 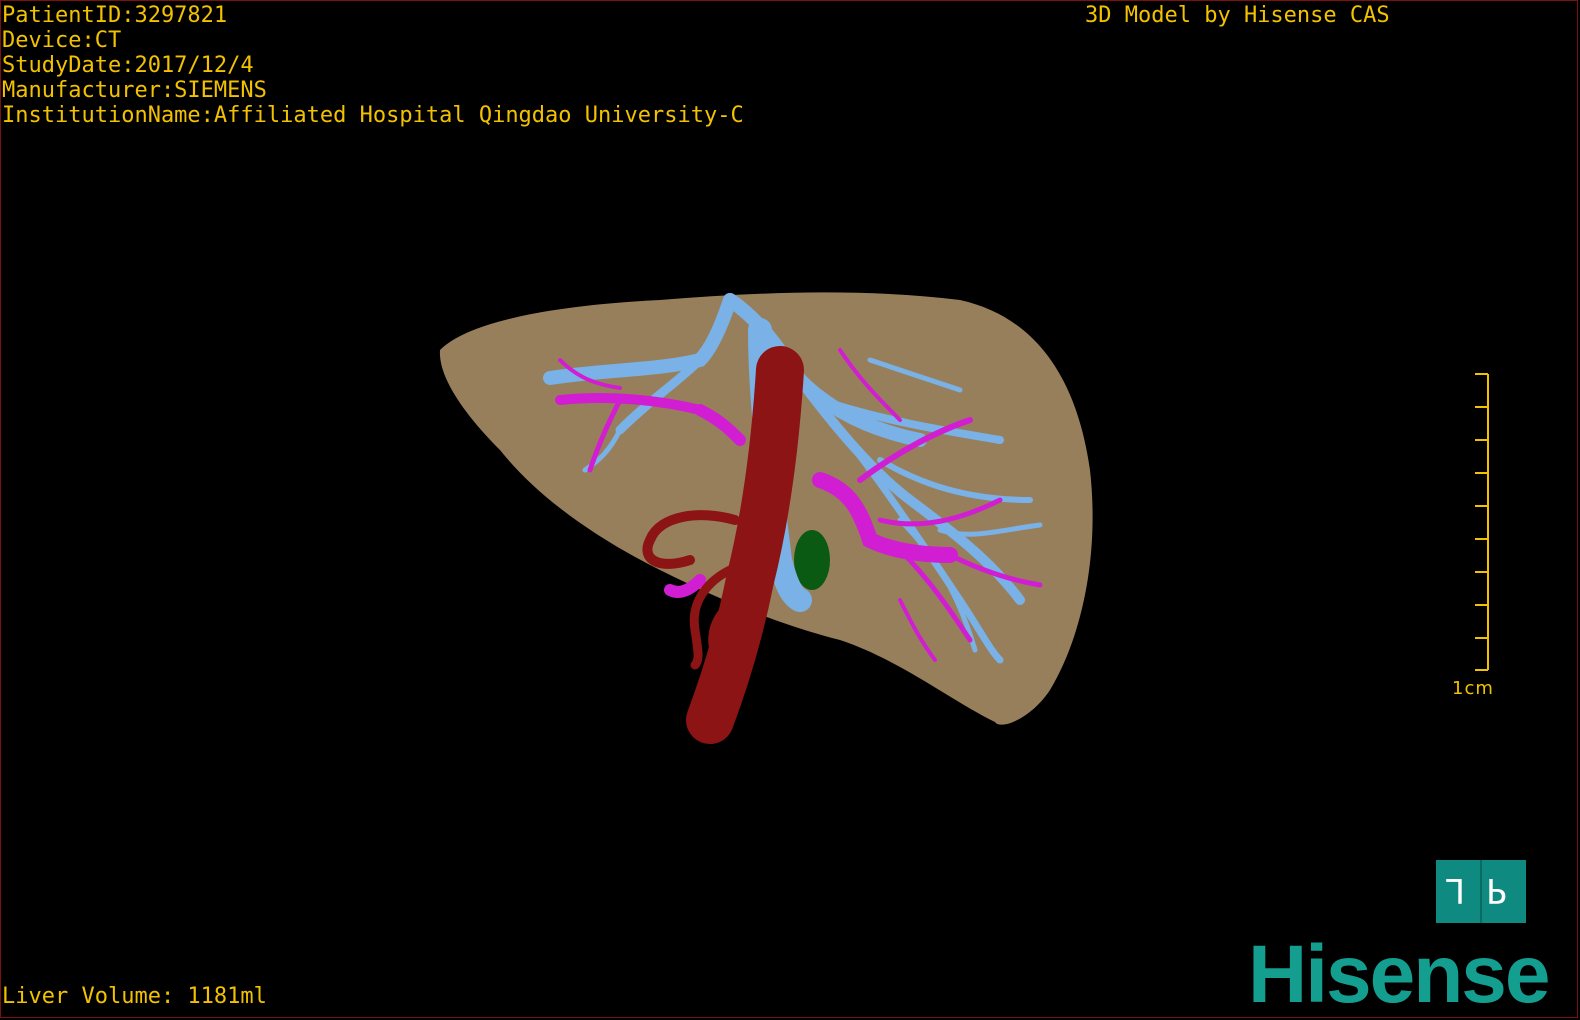 I want to click on liver-volume: Liver Volume: 1181ml, so click(x=134, y=996).